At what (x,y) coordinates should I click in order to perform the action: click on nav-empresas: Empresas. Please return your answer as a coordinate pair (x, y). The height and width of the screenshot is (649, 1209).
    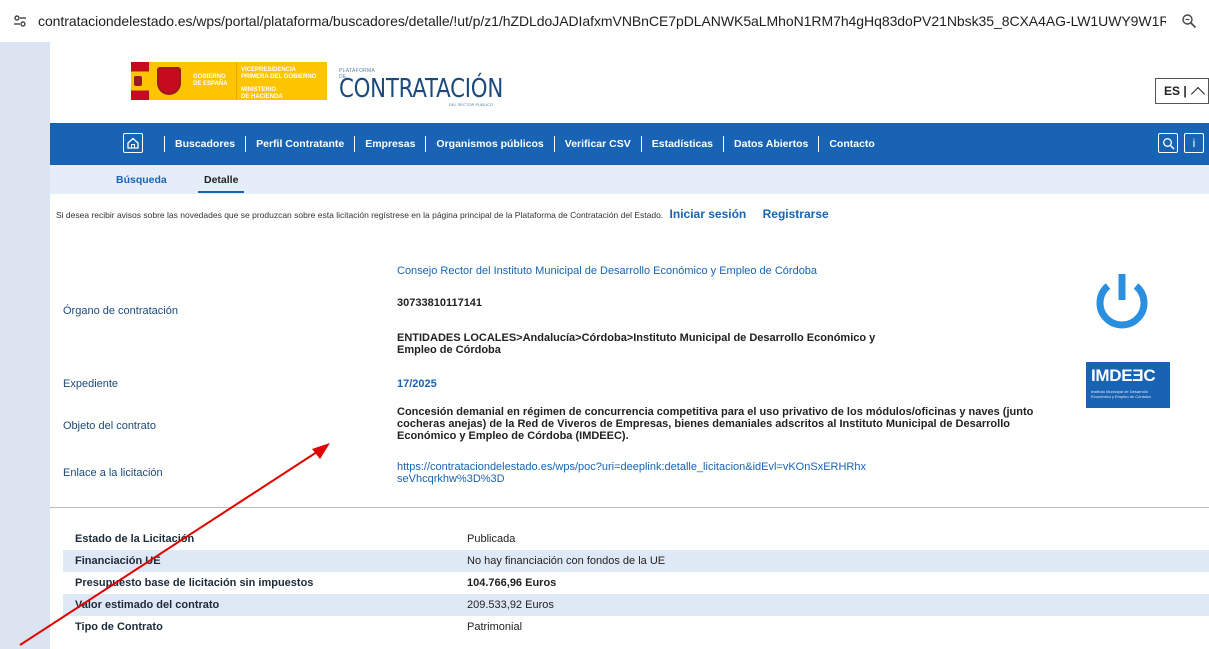
    Looking at the image, I should click on (390, 144).